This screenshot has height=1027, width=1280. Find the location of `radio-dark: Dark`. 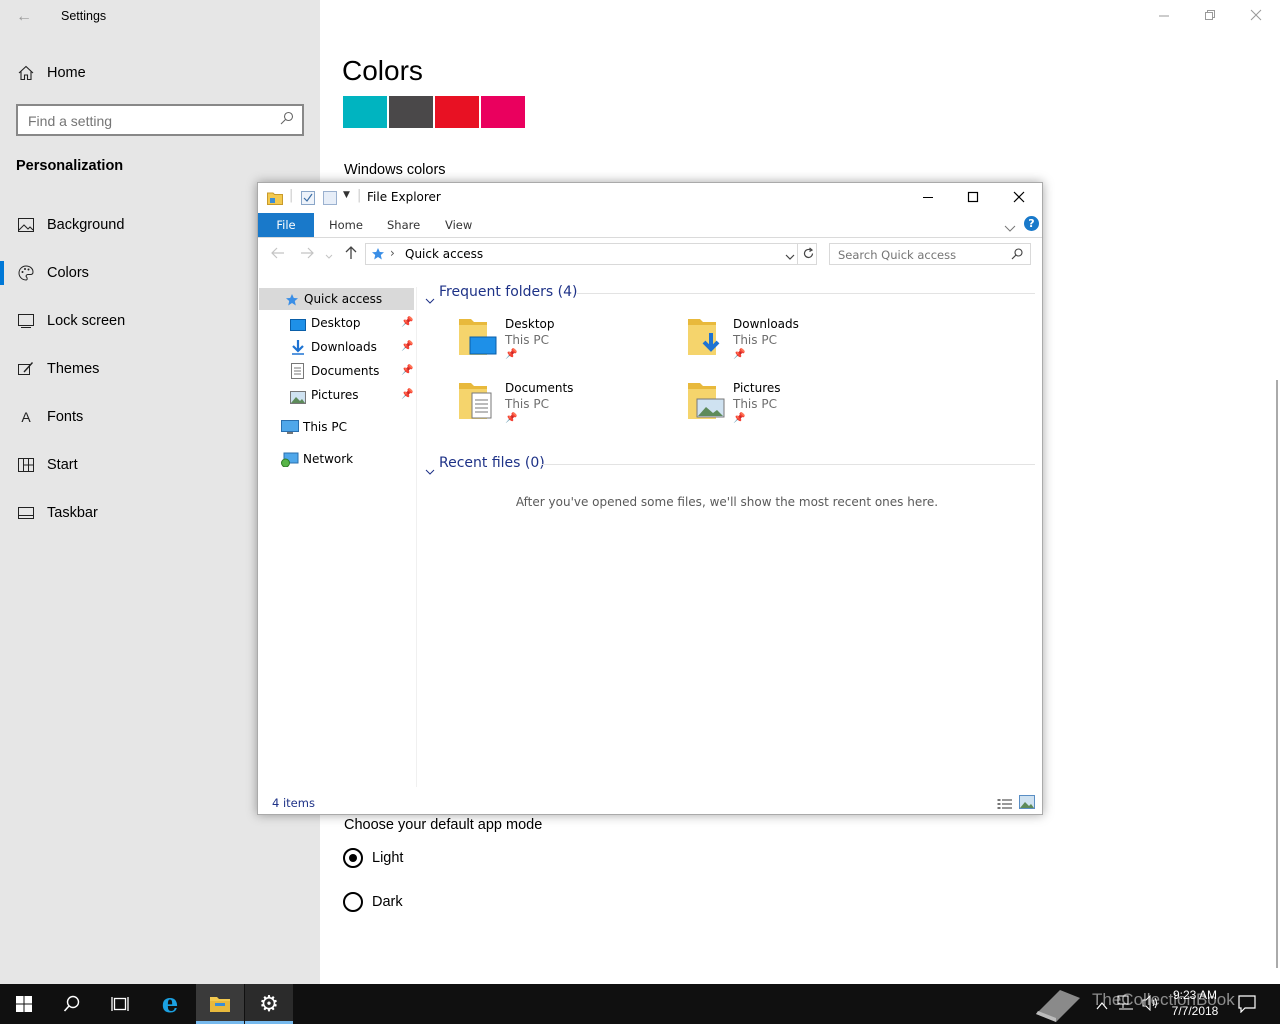

radio-dark: Dark is located at coordinates (373, 902).